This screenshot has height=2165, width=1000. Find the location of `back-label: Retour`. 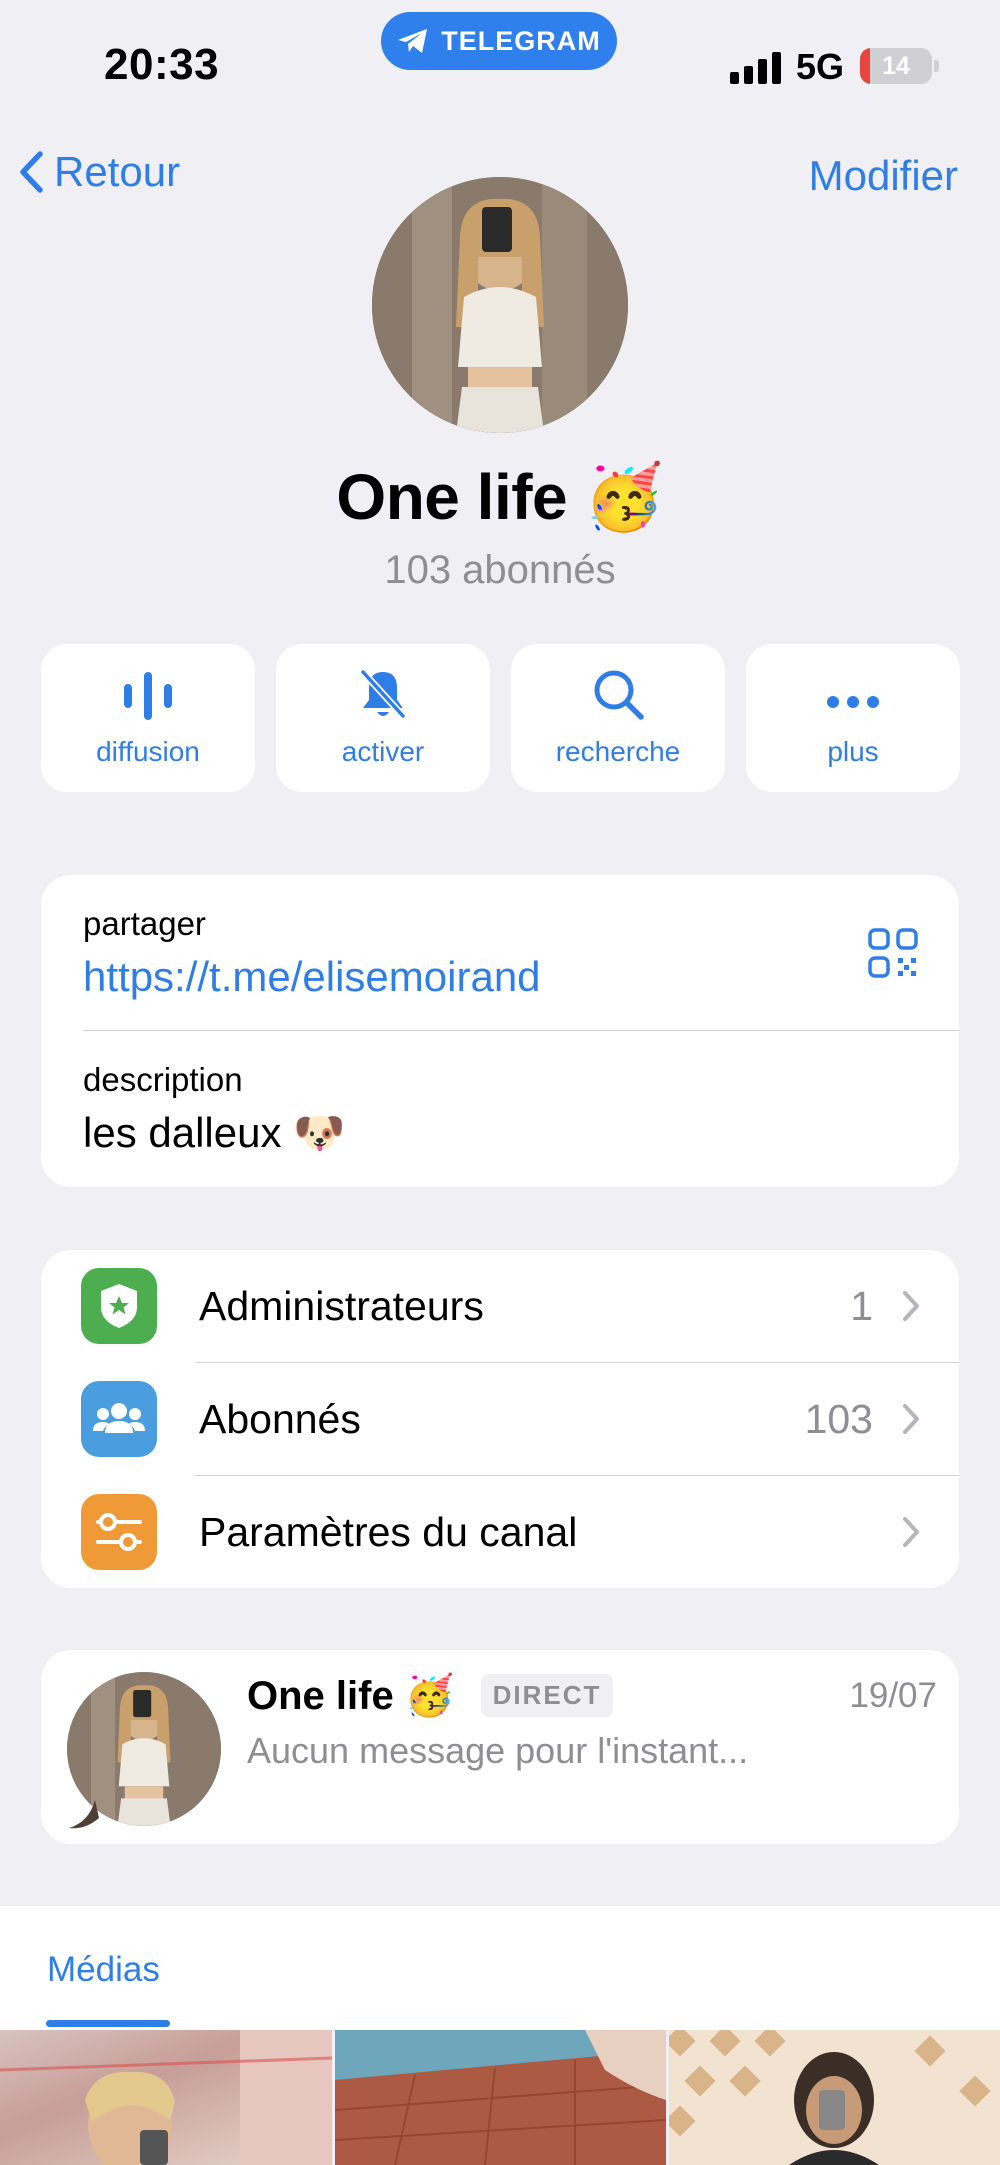

back-label: Retour is located at coordinates (117, 171).